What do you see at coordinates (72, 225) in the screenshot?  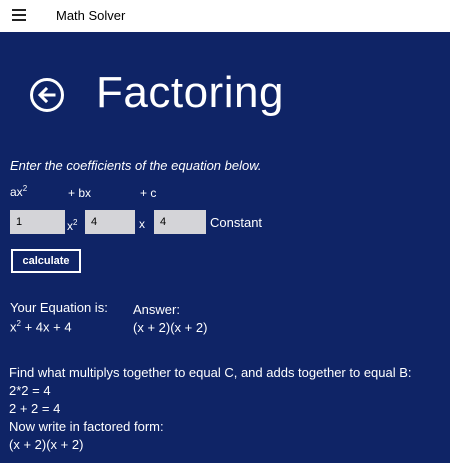 I see `x-squared-label: x2` at bounding box center [72, 225].